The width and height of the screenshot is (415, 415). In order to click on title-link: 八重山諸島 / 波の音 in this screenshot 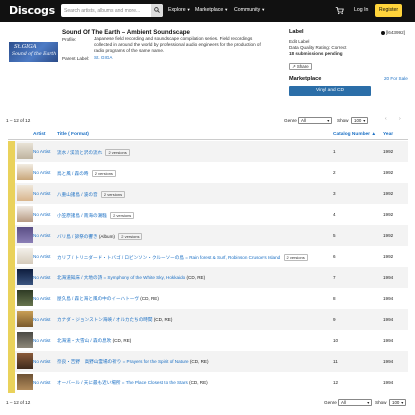, I will do `click(77, 194)`.